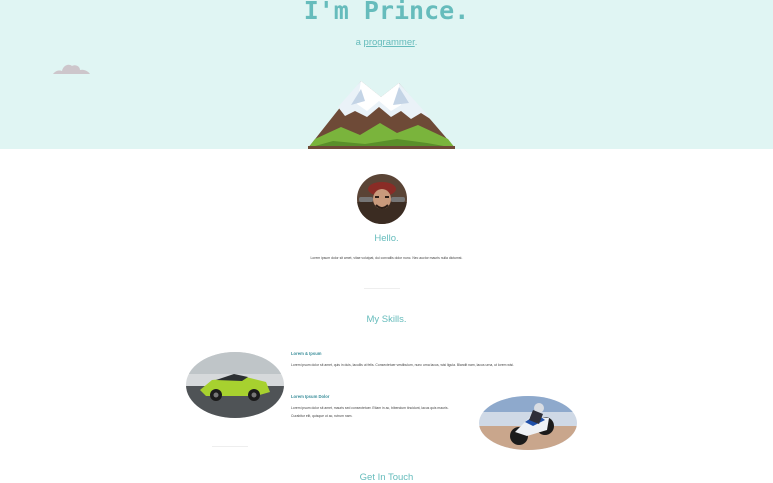 This screenshot has width=773, height=483. I want to click on hero-subtitle-prefix: a, so click(359, 42).